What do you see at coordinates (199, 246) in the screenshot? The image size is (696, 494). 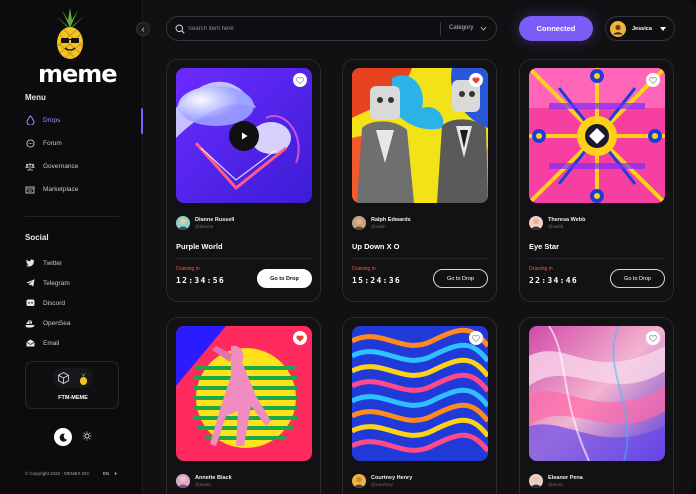 I see `drop-title: Purple World` at bounding box center [199, 246].